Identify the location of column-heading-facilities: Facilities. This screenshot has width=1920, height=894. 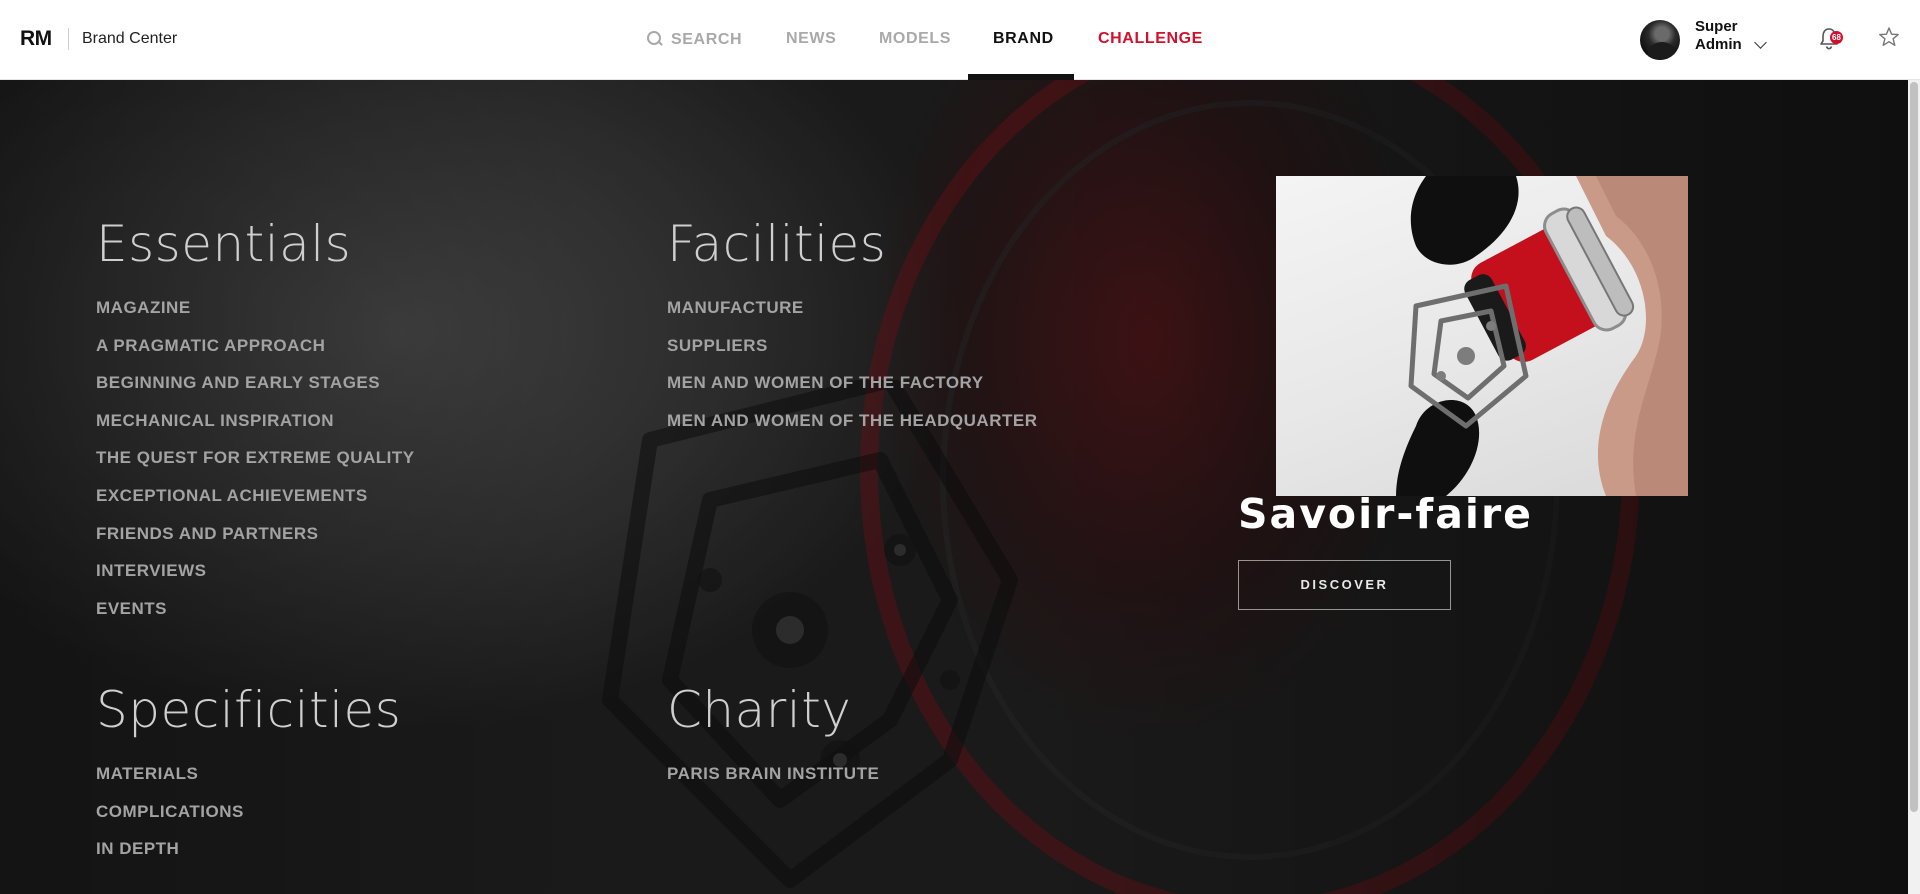
(777, 244).